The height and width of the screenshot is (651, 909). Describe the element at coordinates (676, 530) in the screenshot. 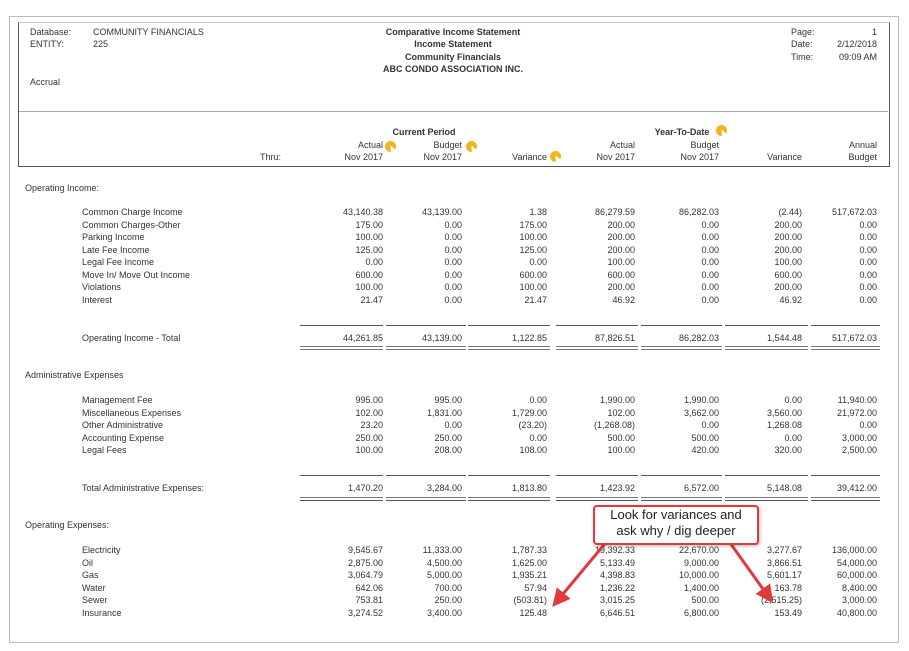

I see `callout-line: ask why / dig deeper` at that location.